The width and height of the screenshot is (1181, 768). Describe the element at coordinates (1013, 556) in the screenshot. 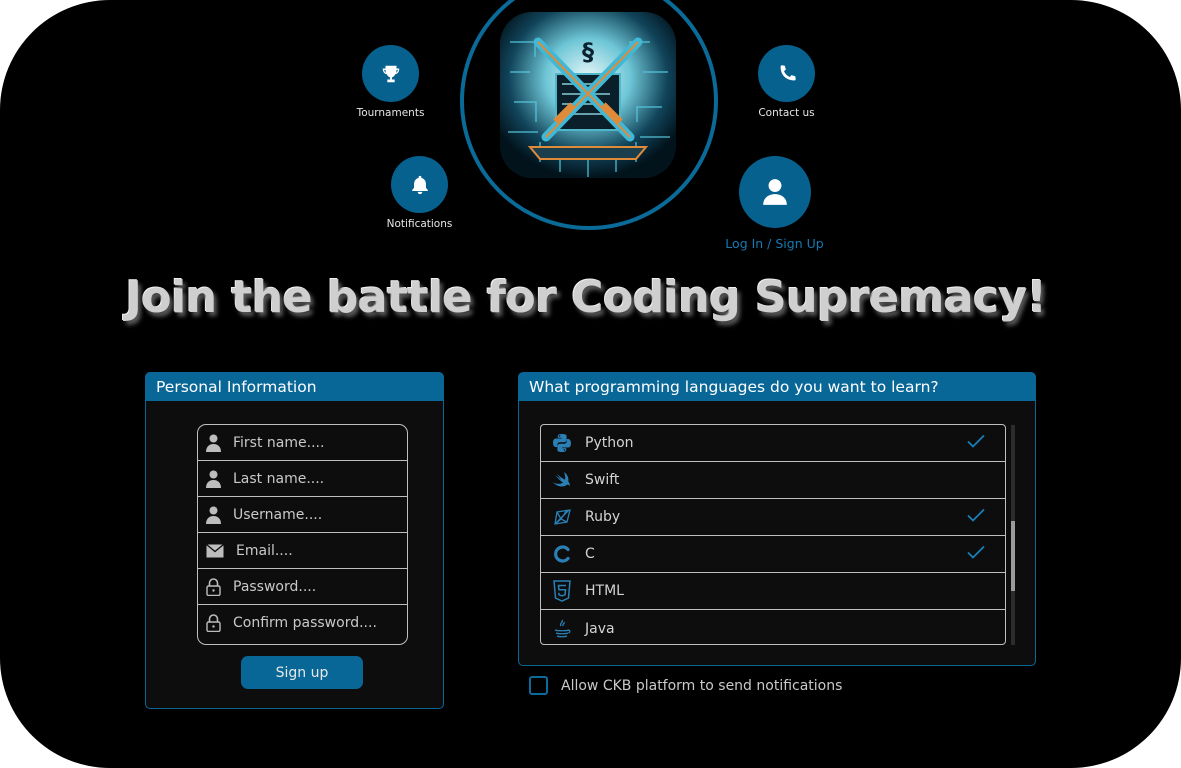

I see `scrollbar-thumb` at that location.